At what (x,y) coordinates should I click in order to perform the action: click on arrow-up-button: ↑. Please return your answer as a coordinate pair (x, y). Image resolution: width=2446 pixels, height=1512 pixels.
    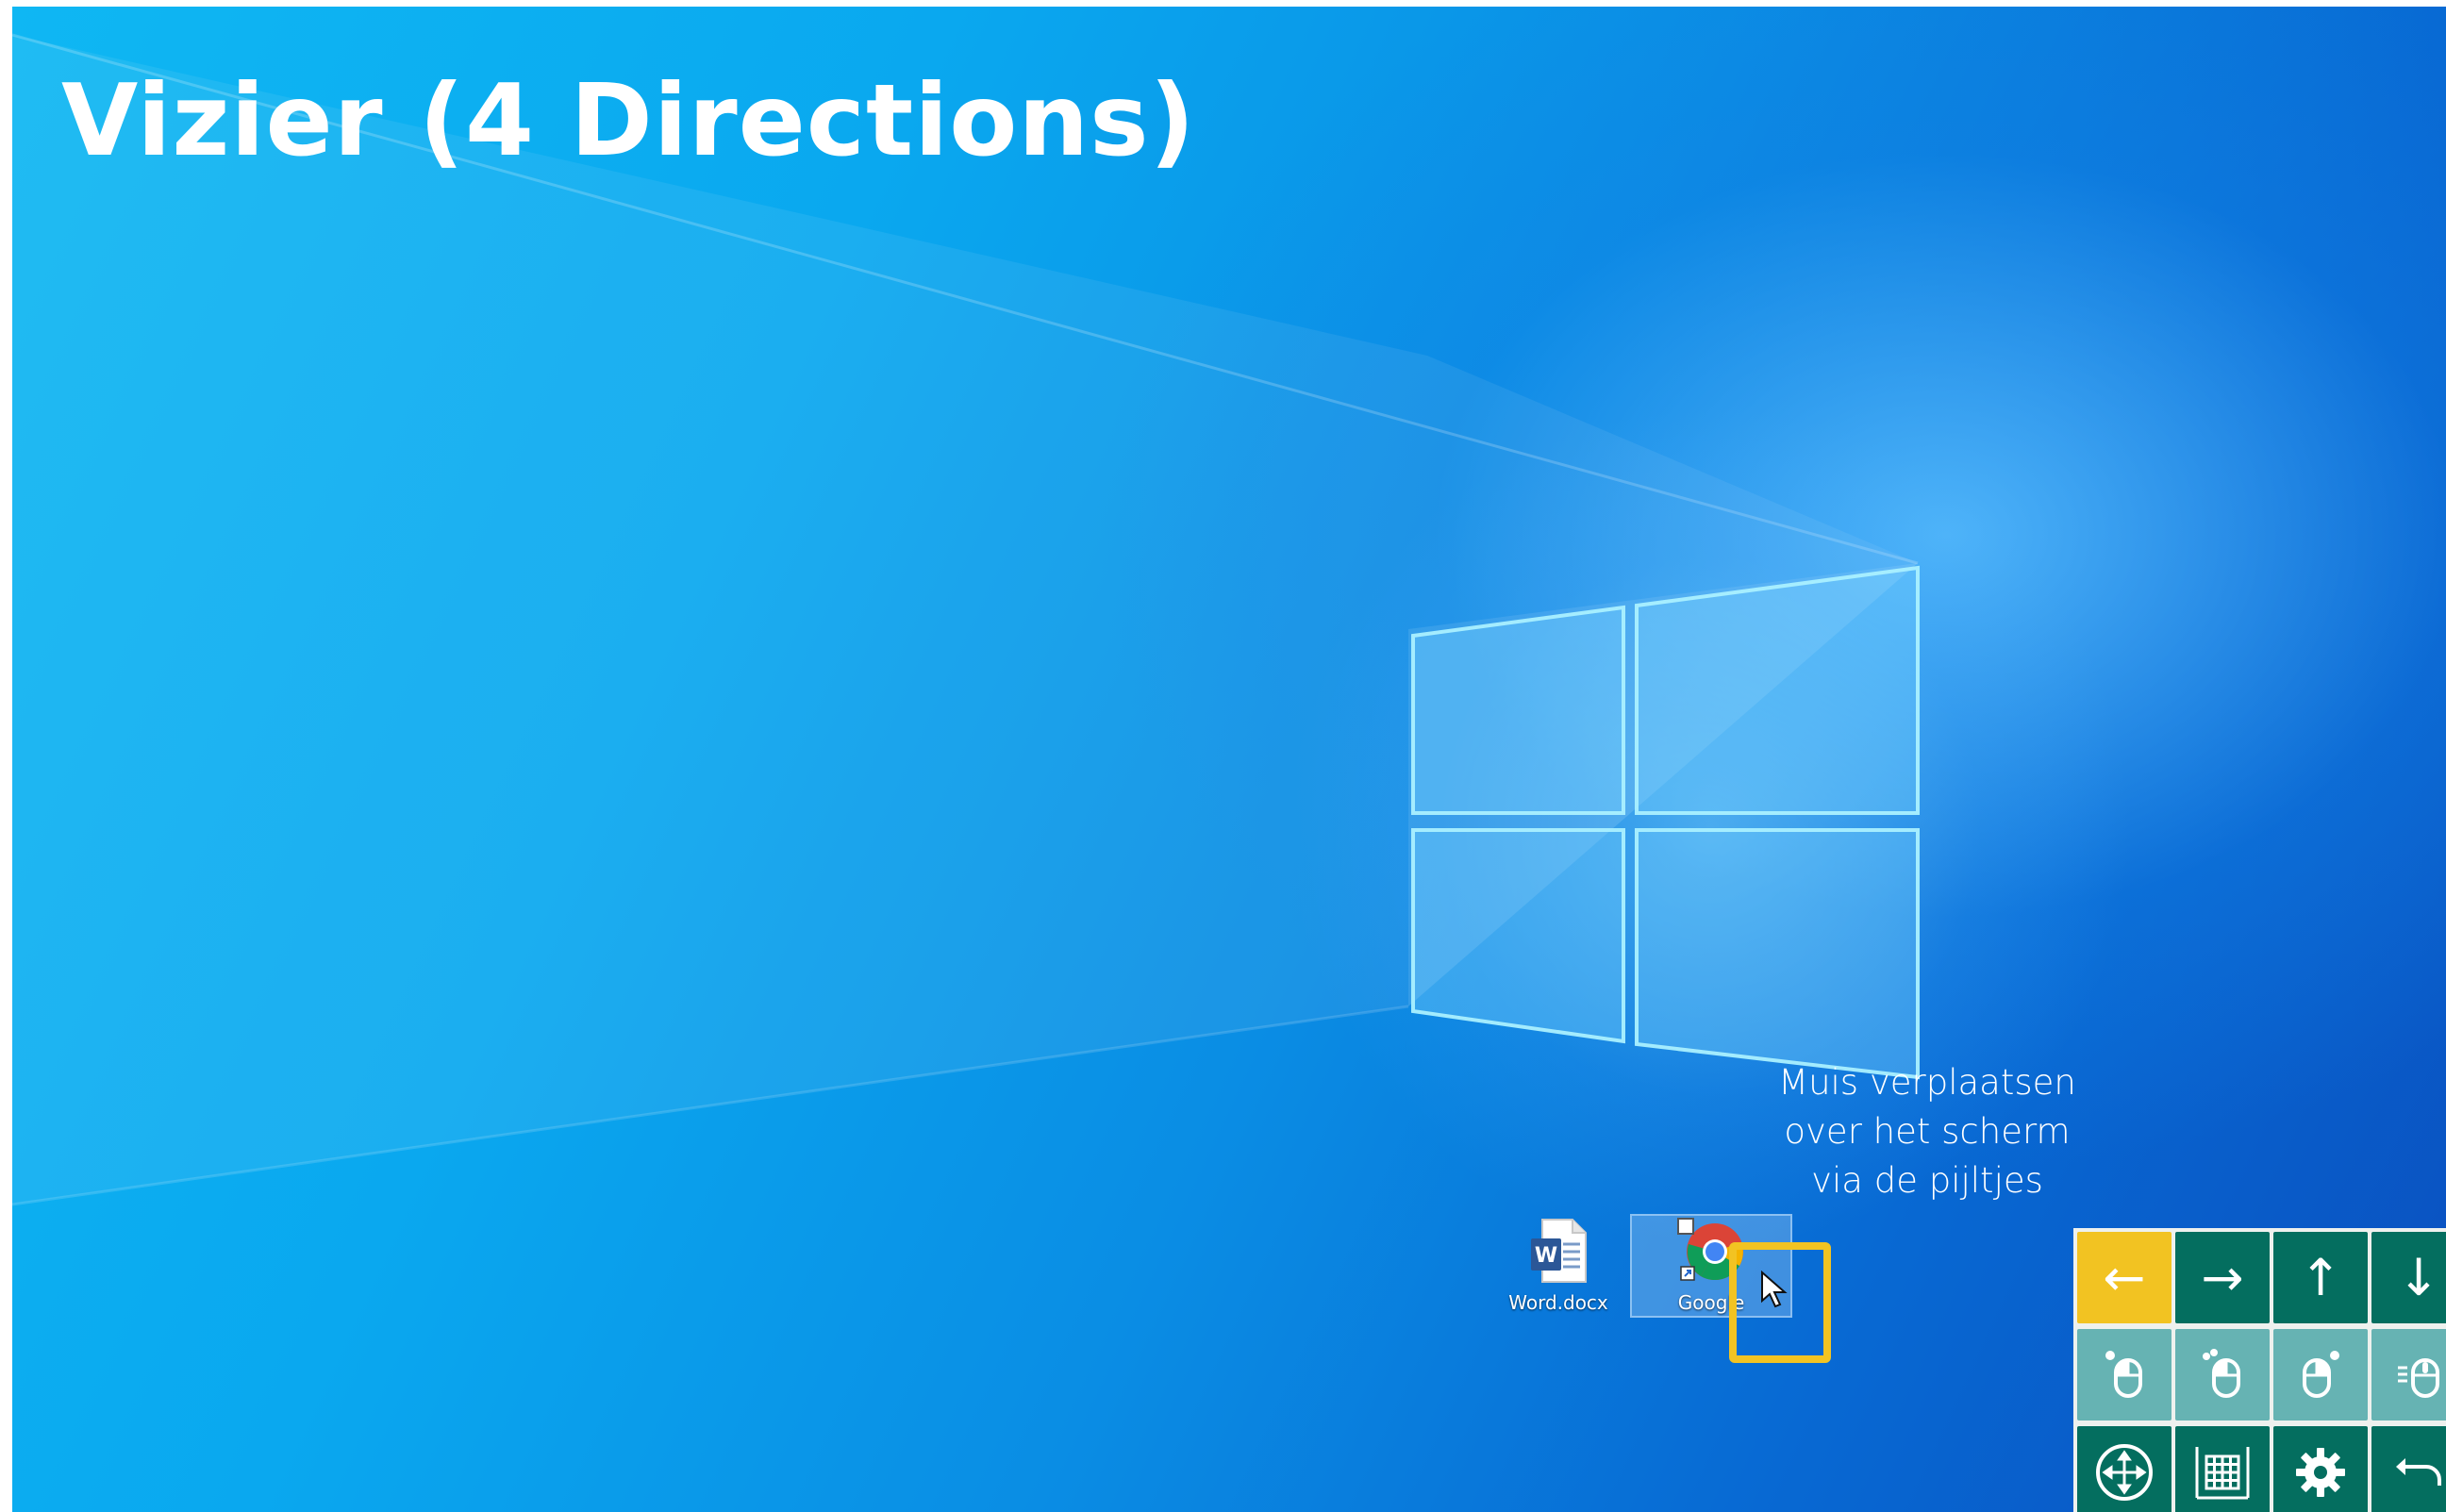
    Looking at the image, I should click on (2320, 1277).